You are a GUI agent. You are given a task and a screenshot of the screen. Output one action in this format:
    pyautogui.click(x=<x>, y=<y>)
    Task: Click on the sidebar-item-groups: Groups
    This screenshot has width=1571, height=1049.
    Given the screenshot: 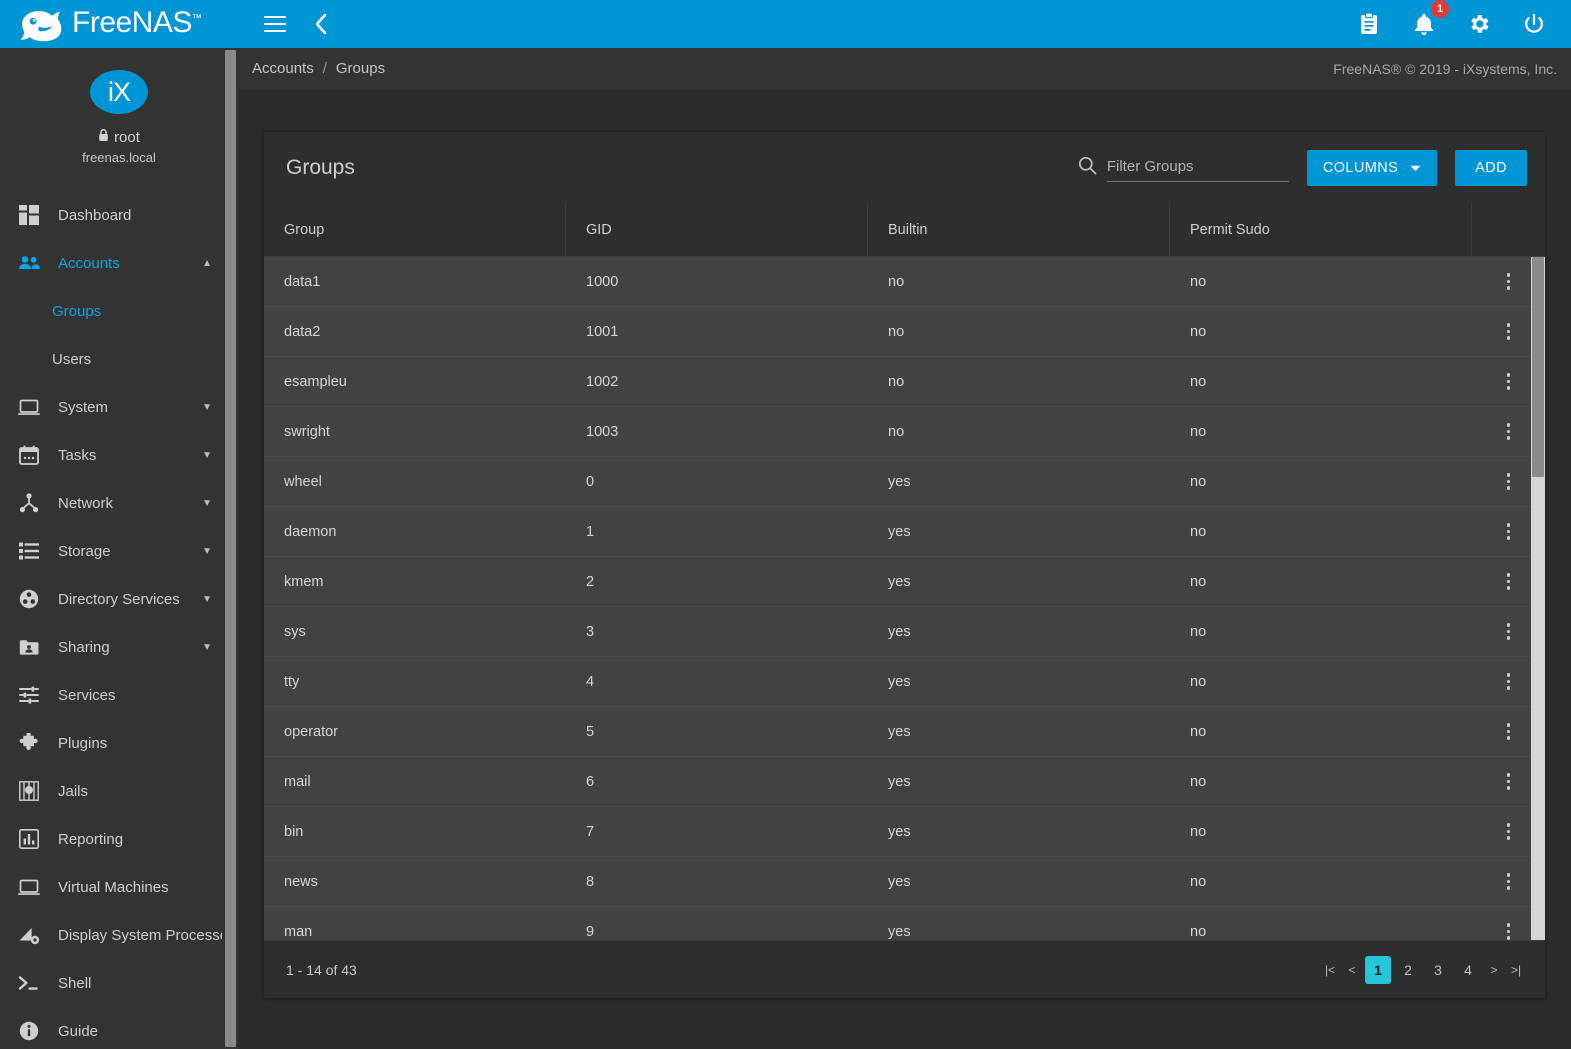 What is the action you would take?
    pyautogui.click(x=119, y=311)
    